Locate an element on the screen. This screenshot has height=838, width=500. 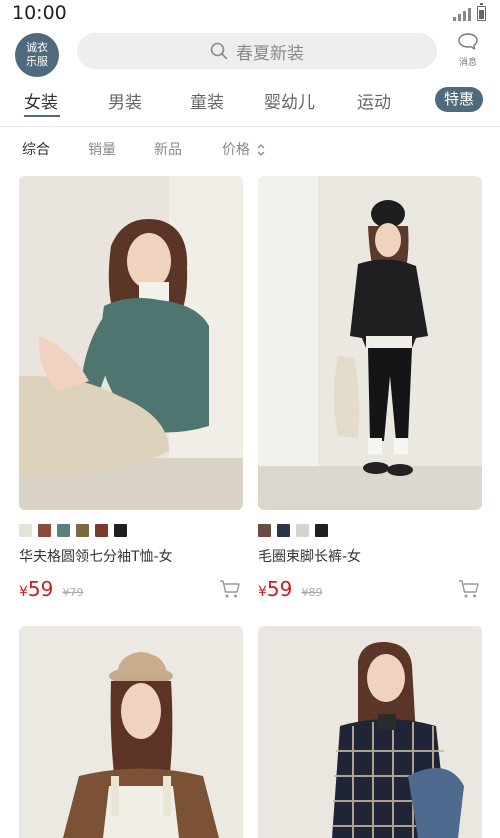
message-button: 消息 is located at coordinates (468, 50).